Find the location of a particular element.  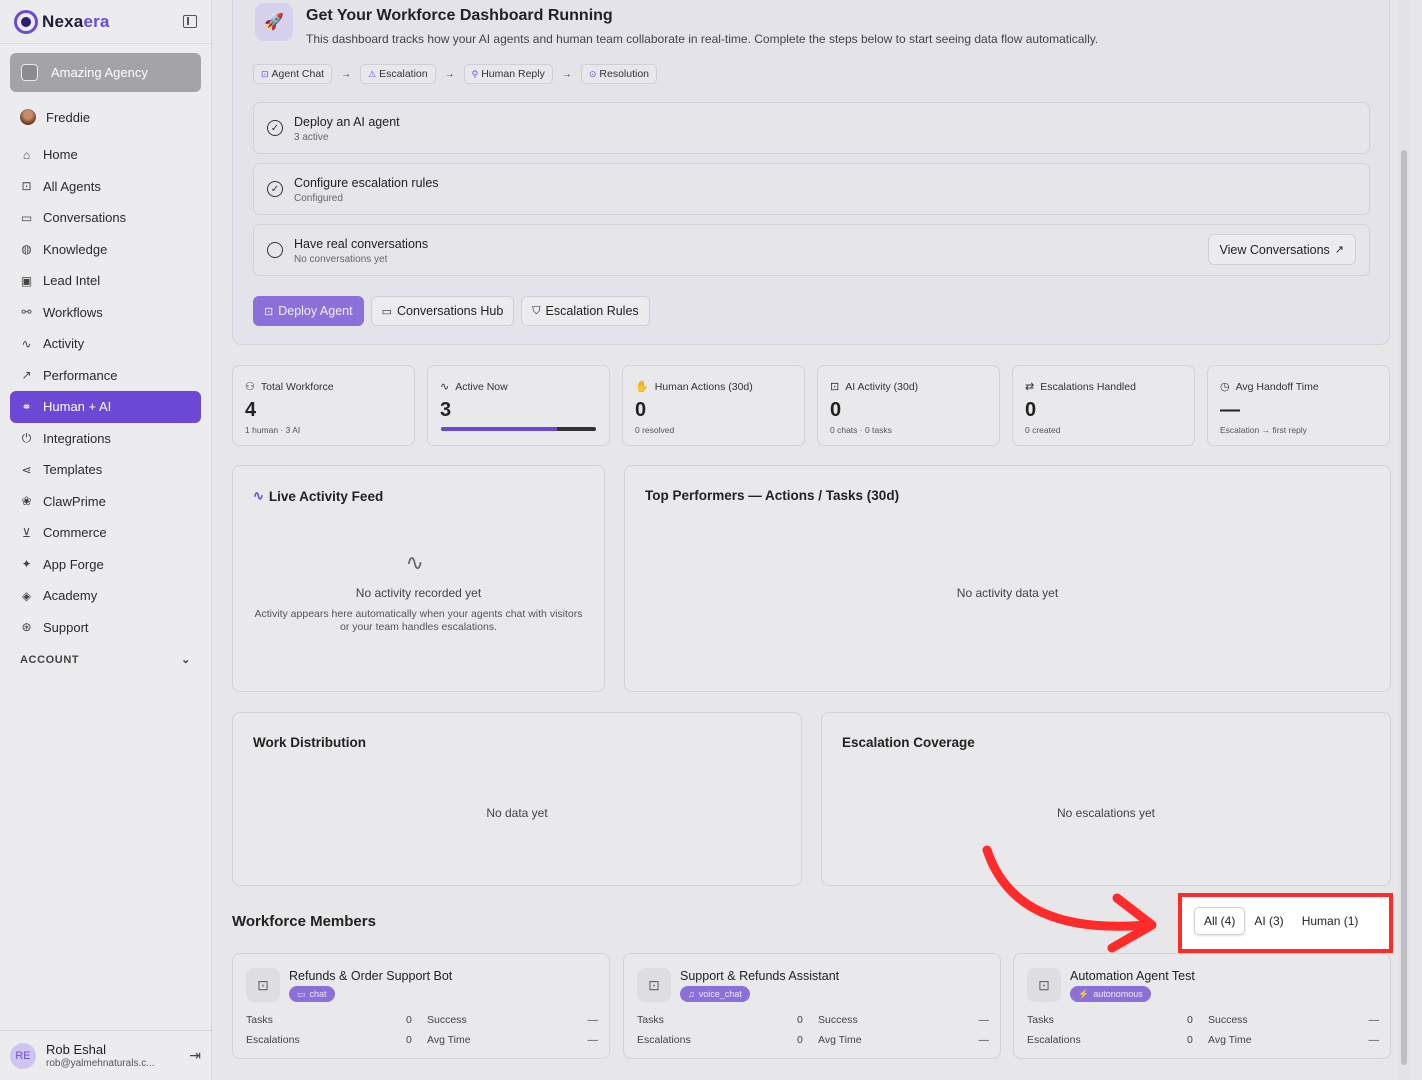

view-conversations-button: View Conversations ↗ is located at coordinates (1281, 249).